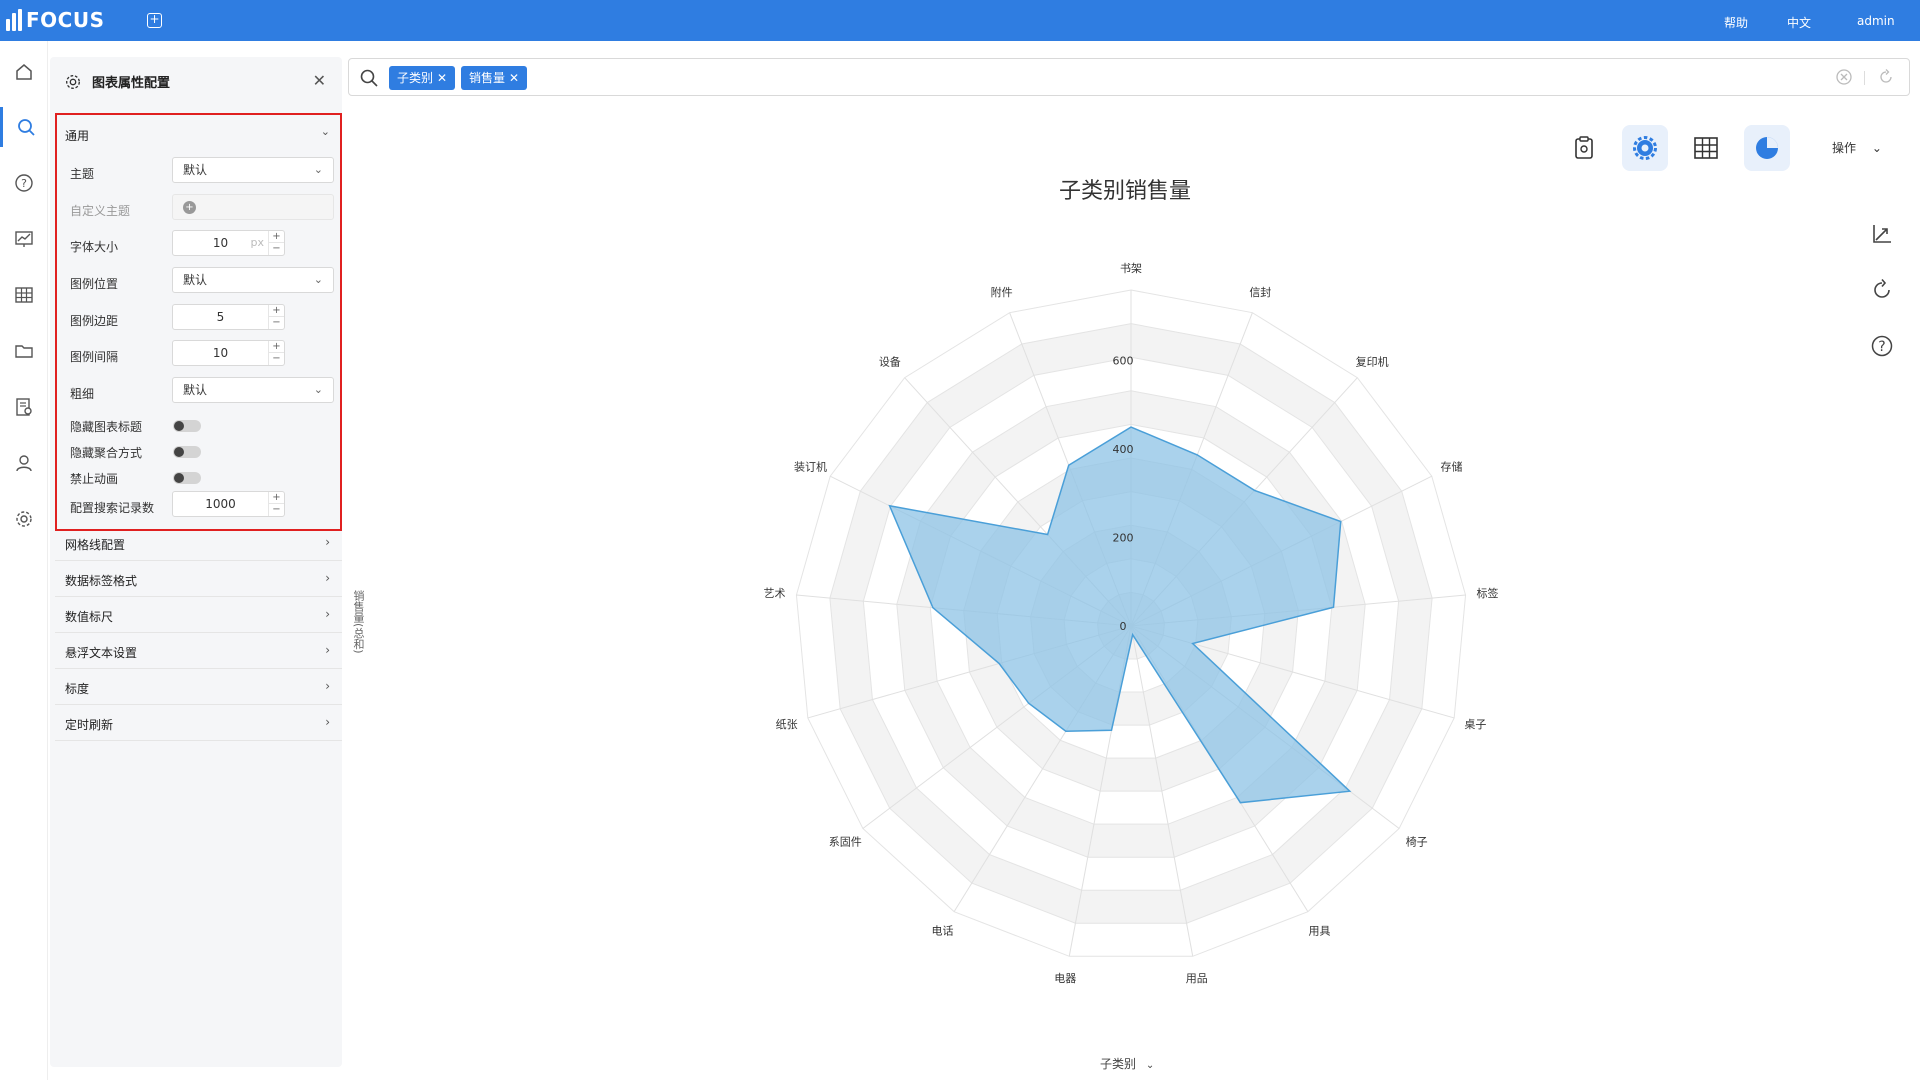 This screenshot has height=1080, width=1920. I want to click on radar-category-label: 电器, so click(1065, 978).